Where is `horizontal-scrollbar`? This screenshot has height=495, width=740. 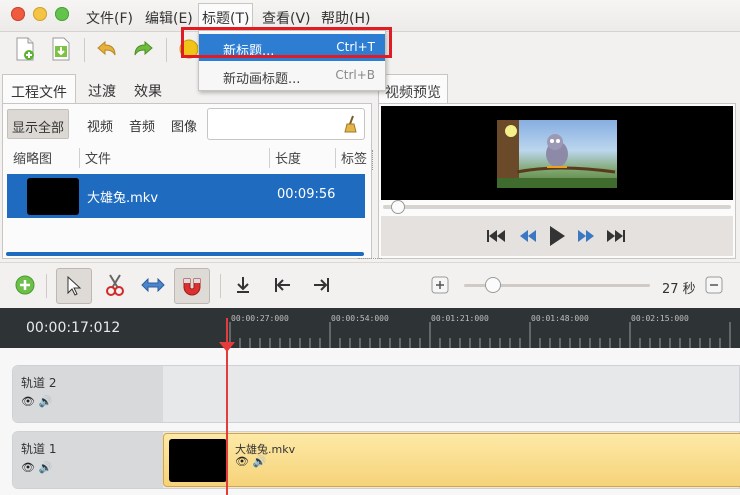 horizontal-scrollbar is located at coordinates (185, 254).